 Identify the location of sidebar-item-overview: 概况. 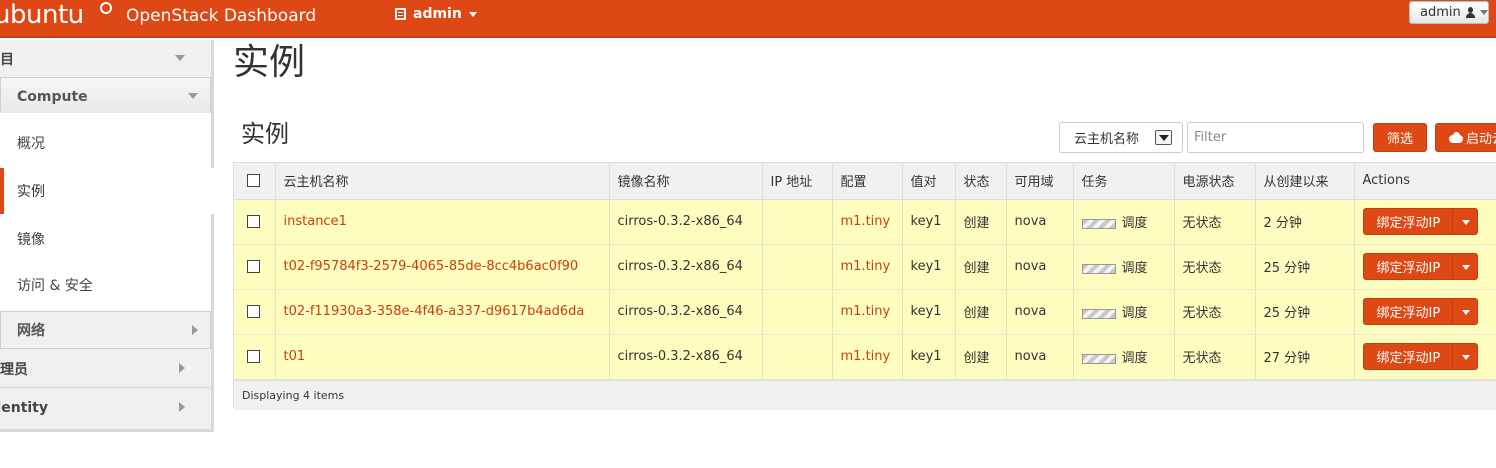
(105, 143).